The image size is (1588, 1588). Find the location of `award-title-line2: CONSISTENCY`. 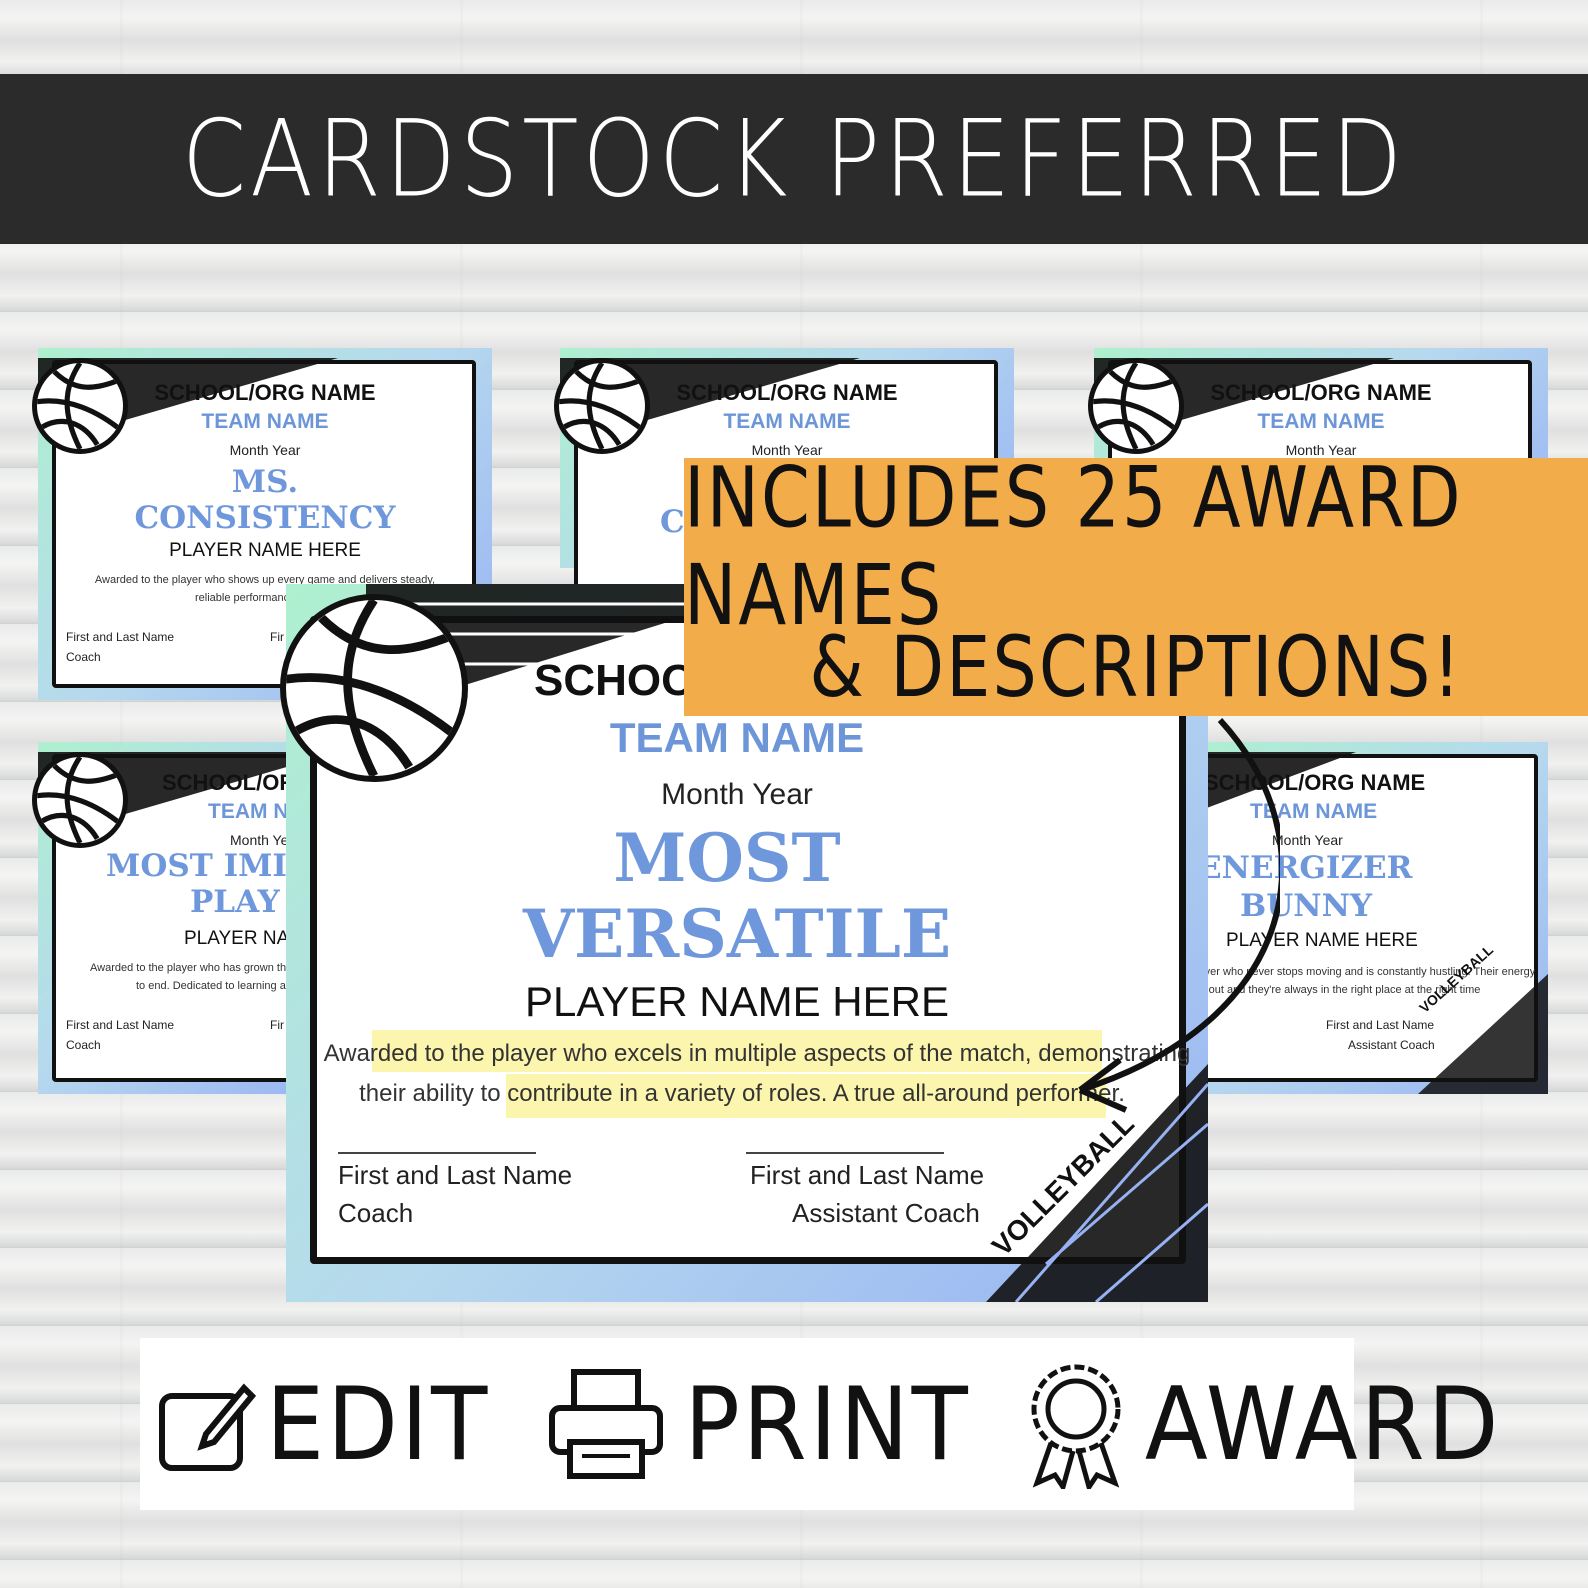

award-title-line2: CONSISTENCY is located at coordinates (265, 518).